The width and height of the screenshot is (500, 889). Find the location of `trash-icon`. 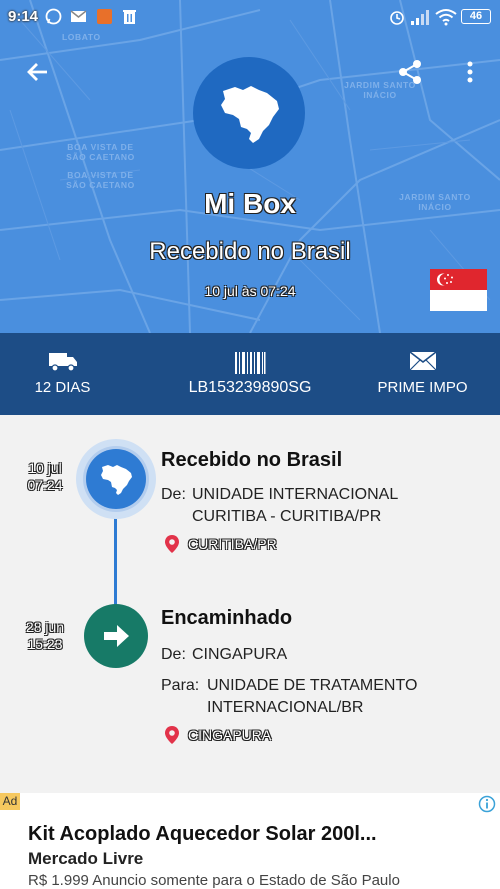

trash-icon is located at coordinates (129, 17).